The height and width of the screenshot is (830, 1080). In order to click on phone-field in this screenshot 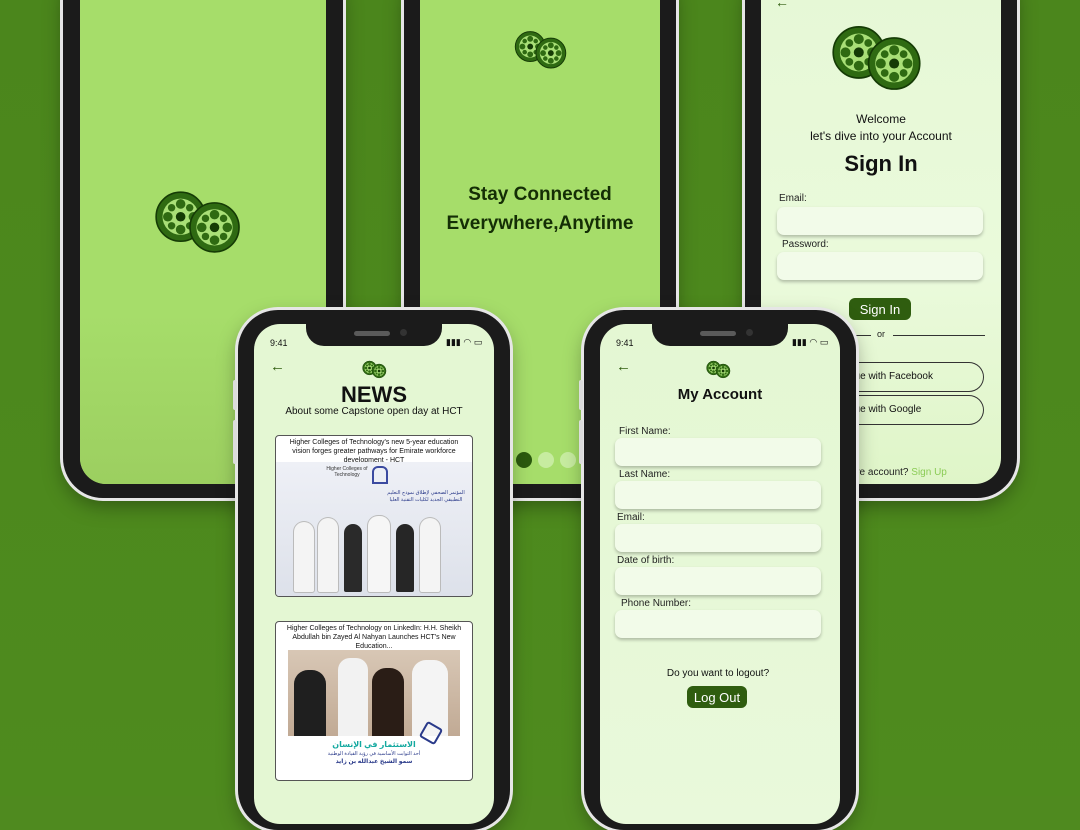, I will do `click(718, 624)`.